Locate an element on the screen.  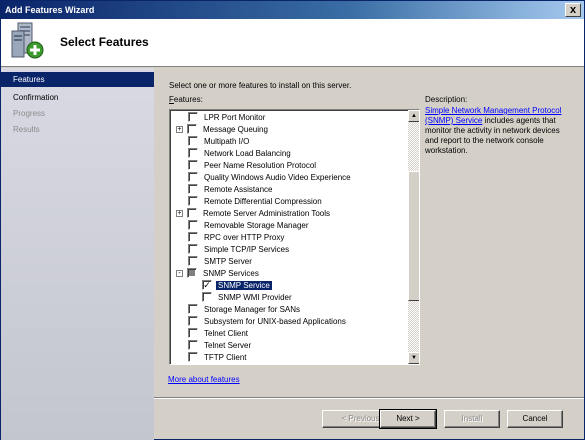
feature-label: RPC over HTTP Proxy is located at coordinates (244, 237).